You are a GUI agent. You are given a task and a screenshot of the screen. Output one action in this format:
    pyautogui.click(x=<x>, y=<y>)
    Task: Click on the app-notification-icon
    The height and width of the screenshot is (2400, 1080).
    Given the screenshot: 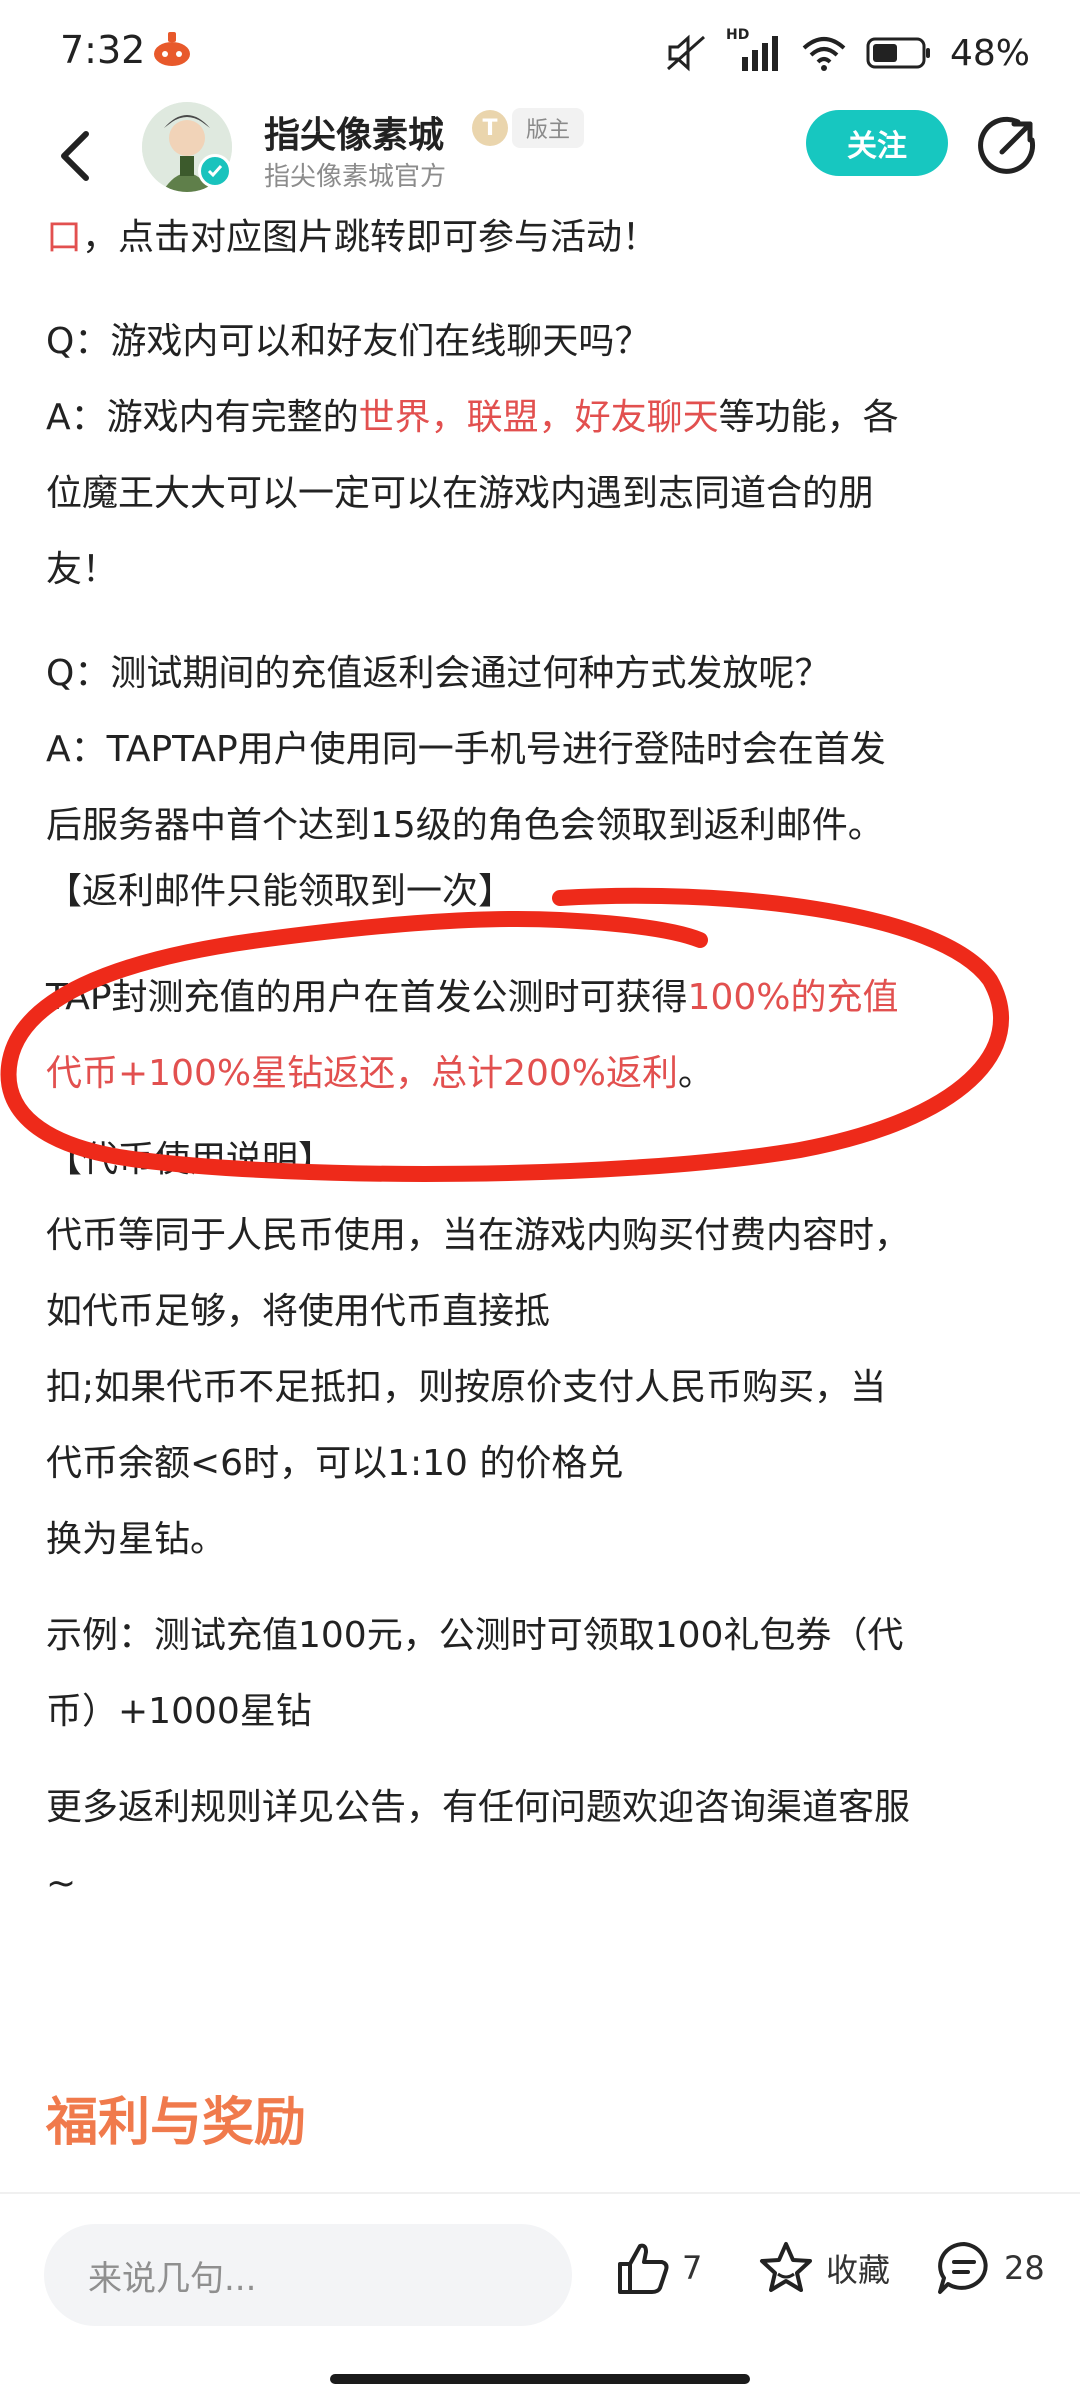 What is the action you would take?
    pyautogui.click(x=172, y=49)
    